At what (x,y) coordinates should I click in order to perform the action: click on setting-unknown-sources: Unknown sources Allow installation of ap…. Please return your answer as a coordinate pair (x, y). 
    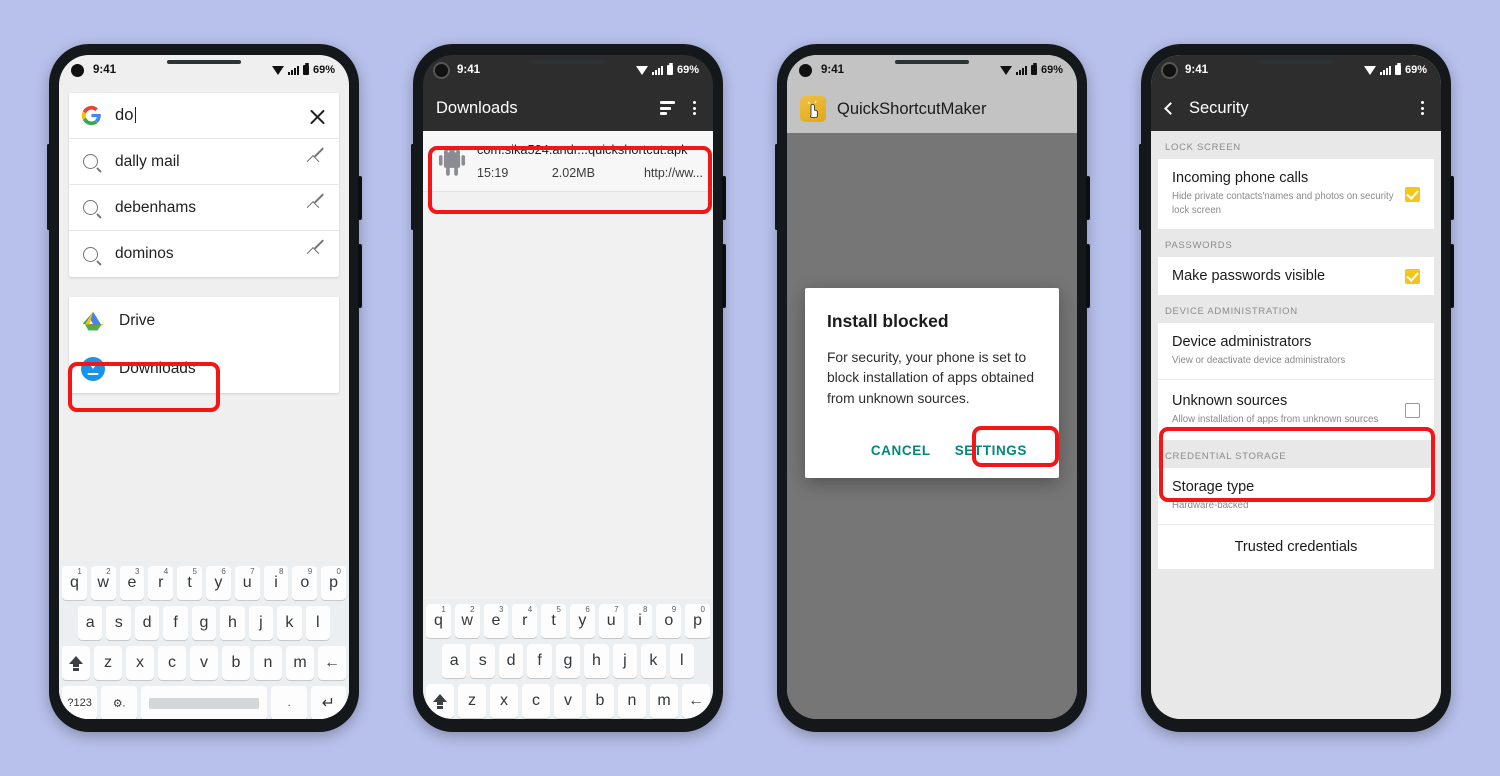
    Looking at the image, I should click on (1296, 410).